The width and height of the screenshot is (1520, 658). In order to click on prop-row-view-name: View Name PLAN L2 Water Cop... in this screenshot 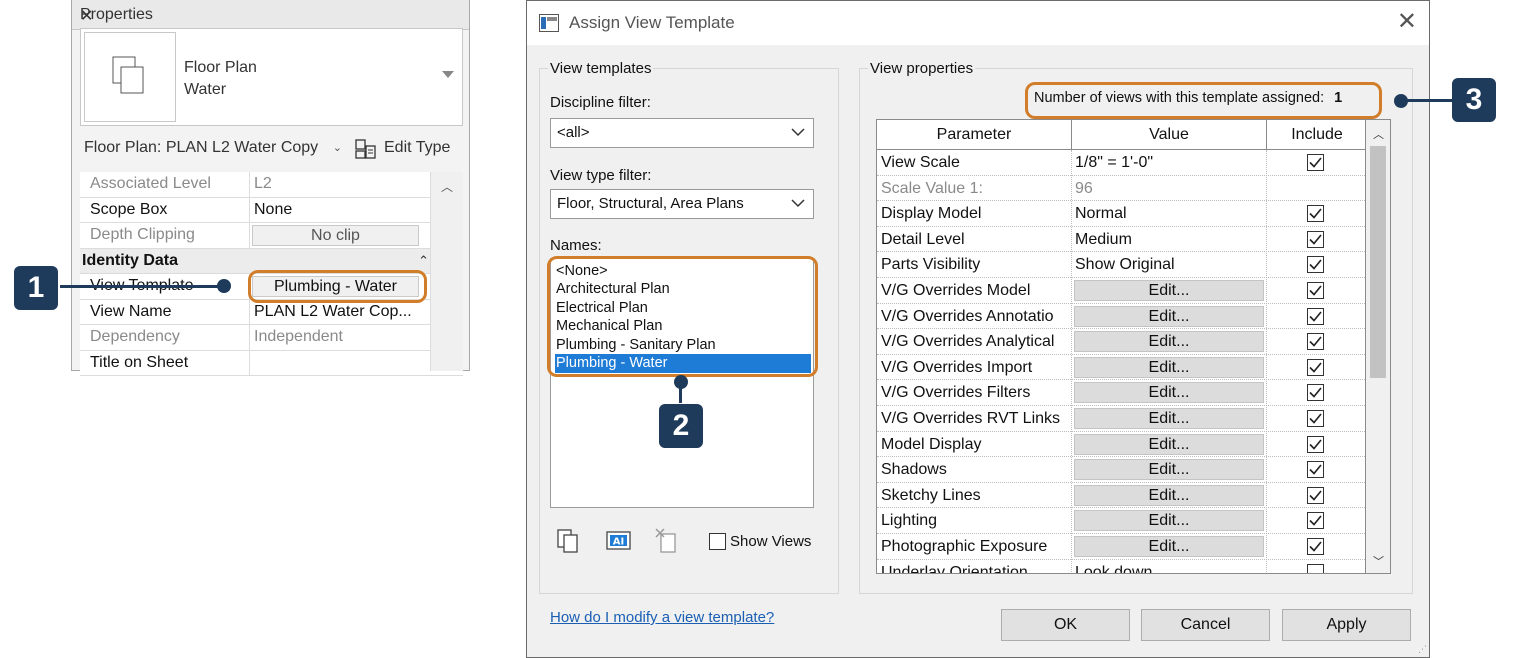, I will do `click(271, 312)`.